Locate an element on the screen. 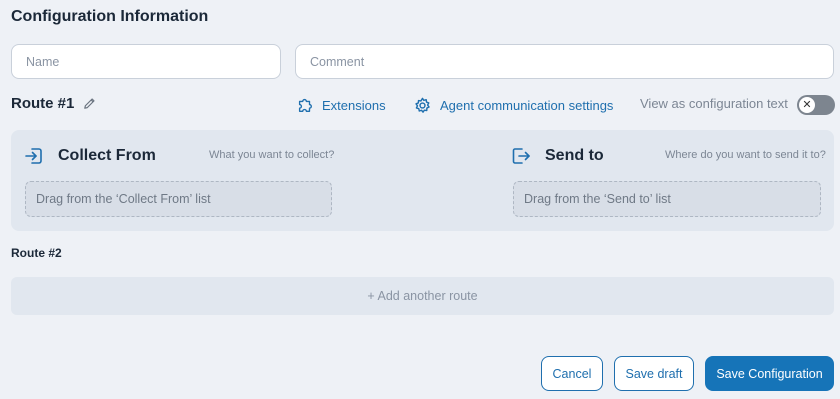 The image size is (840, 399). send-to-drop-zone: Drag from the ‘Send to’ list is located at coordinates (667, 199).